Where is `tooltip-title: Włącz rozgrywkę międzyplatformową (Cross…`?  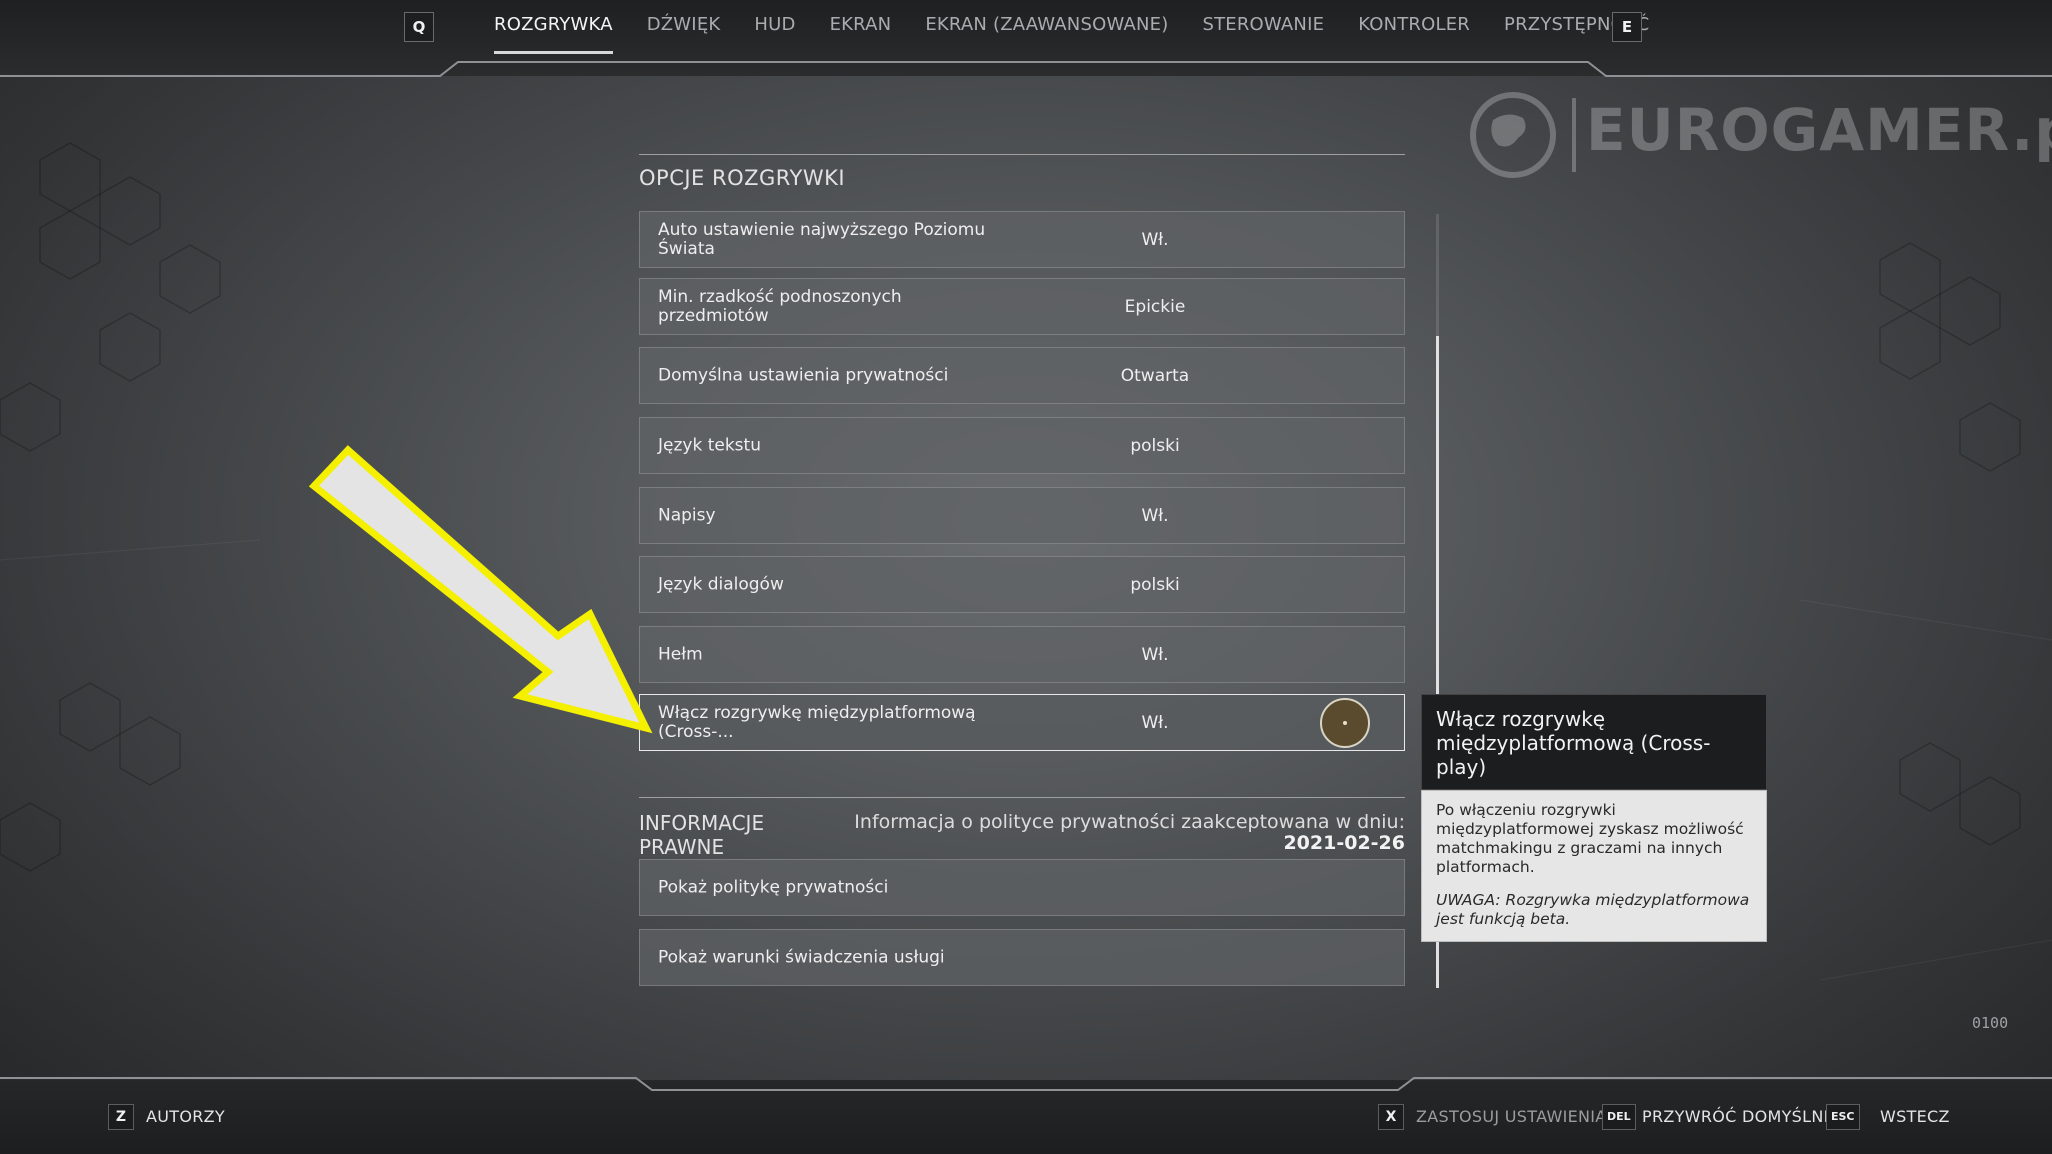 tooltip-title: Włącz rozgrywkę międzyplatformową (Cross… is located at coordinates (1594, 742).